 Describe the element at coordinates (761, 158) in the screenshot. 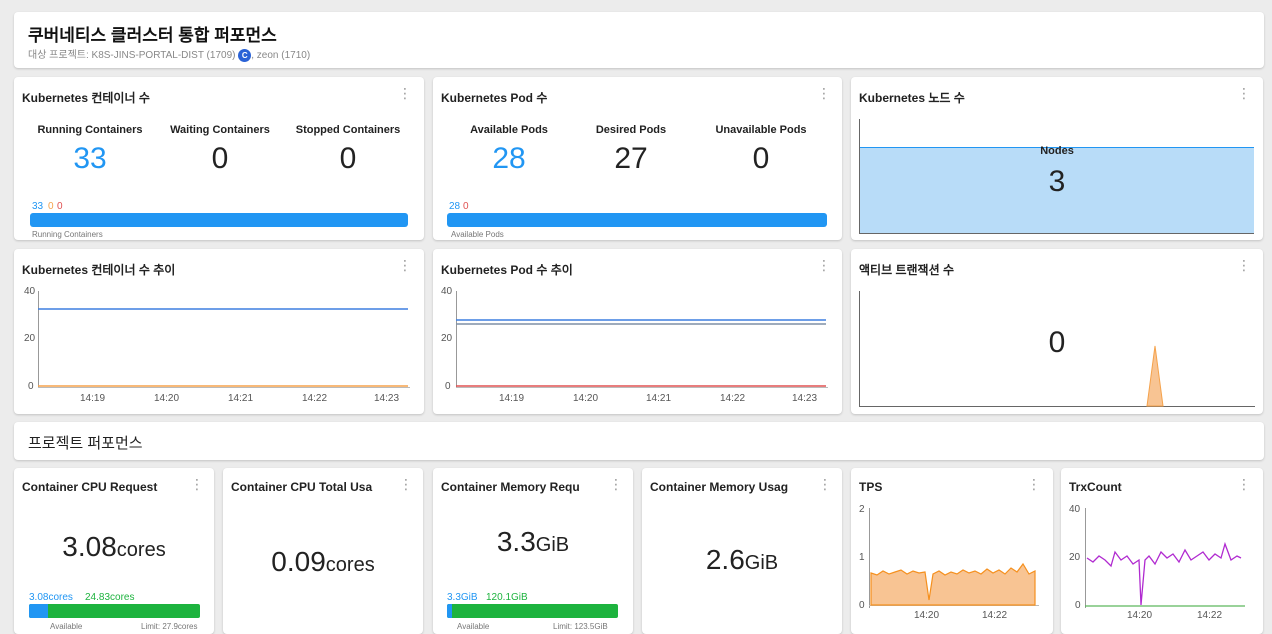

I see `stat-value: 0` at that location.